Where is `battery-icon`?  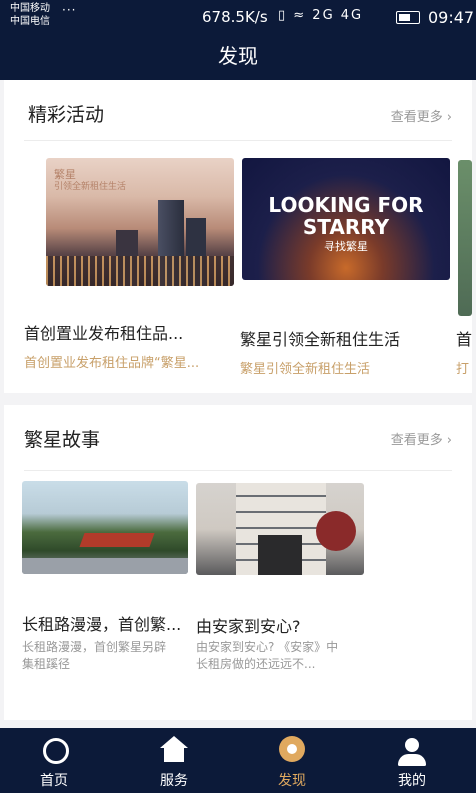
battery-icon is located at coordinates (408, 17).